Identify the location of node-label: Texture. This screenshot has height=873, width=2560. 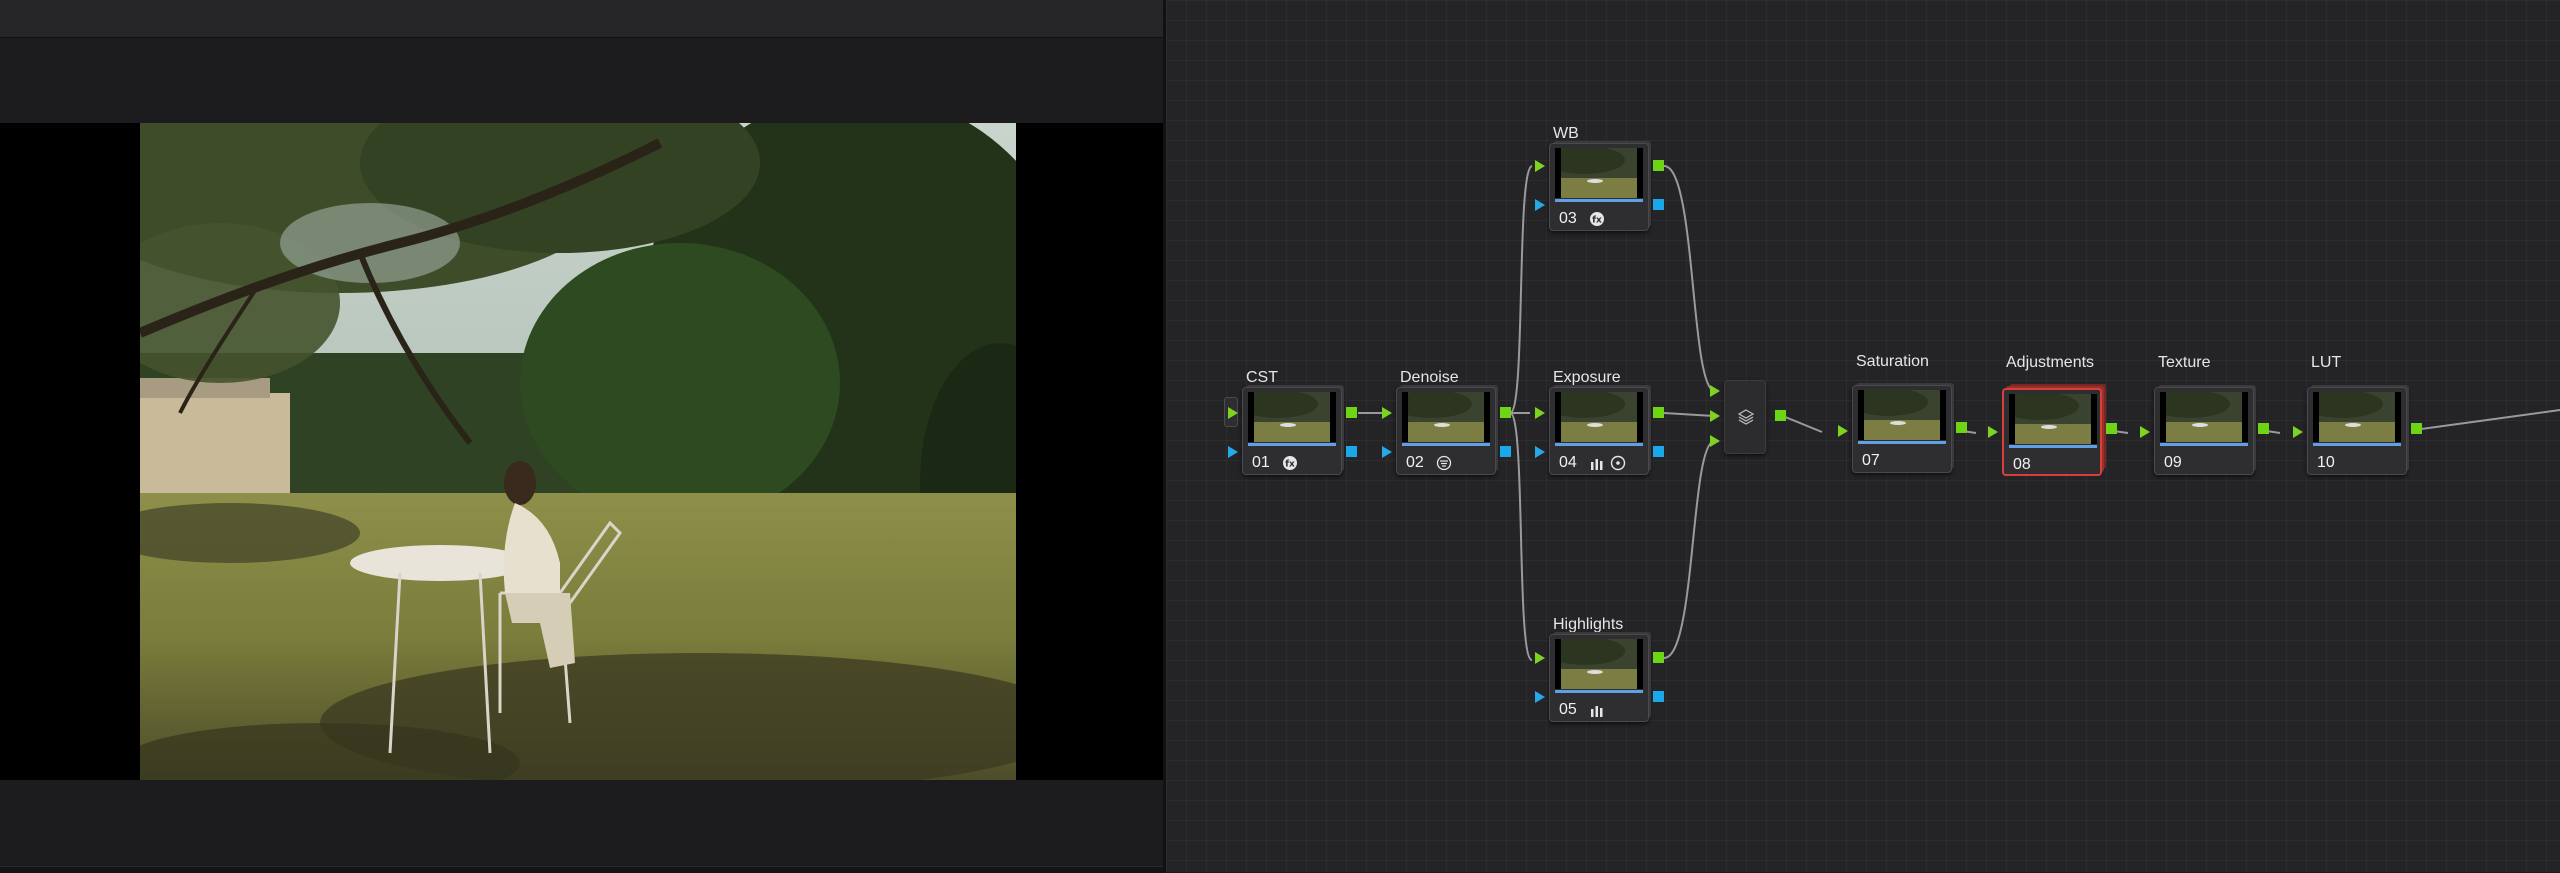
(2184, 362).